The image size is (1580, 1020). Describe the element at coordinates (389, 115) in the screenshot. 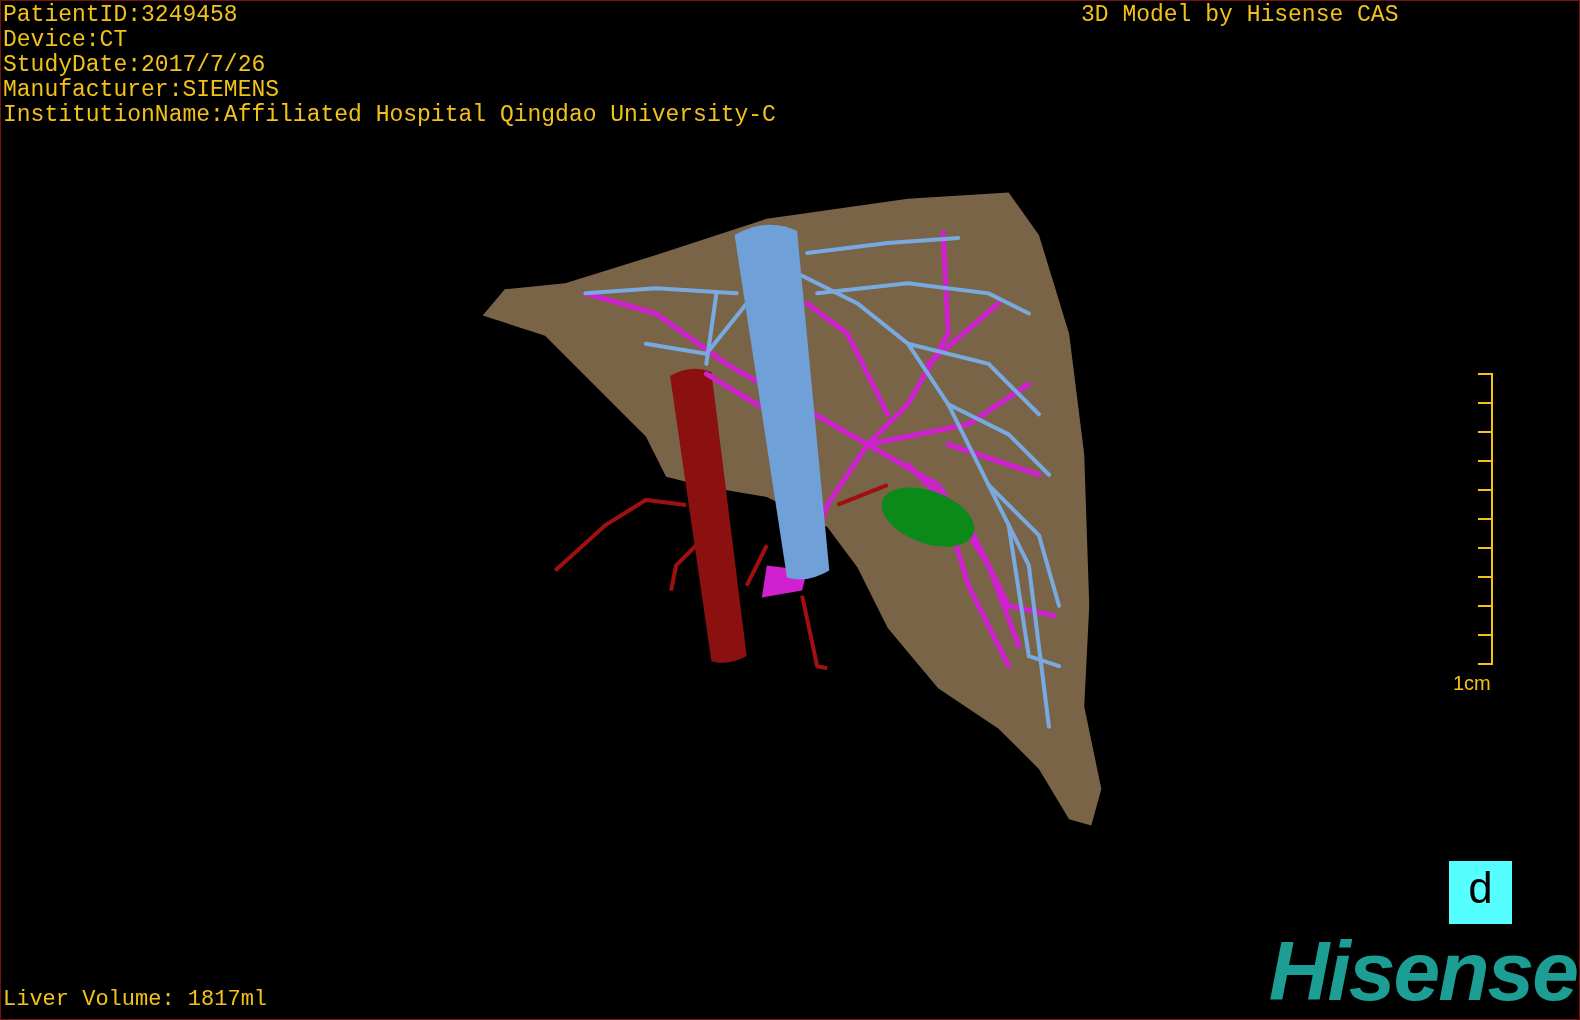

I see `study-info-line: InstitutionName:Affiliated Hospital Qingdao University-C` at that location.